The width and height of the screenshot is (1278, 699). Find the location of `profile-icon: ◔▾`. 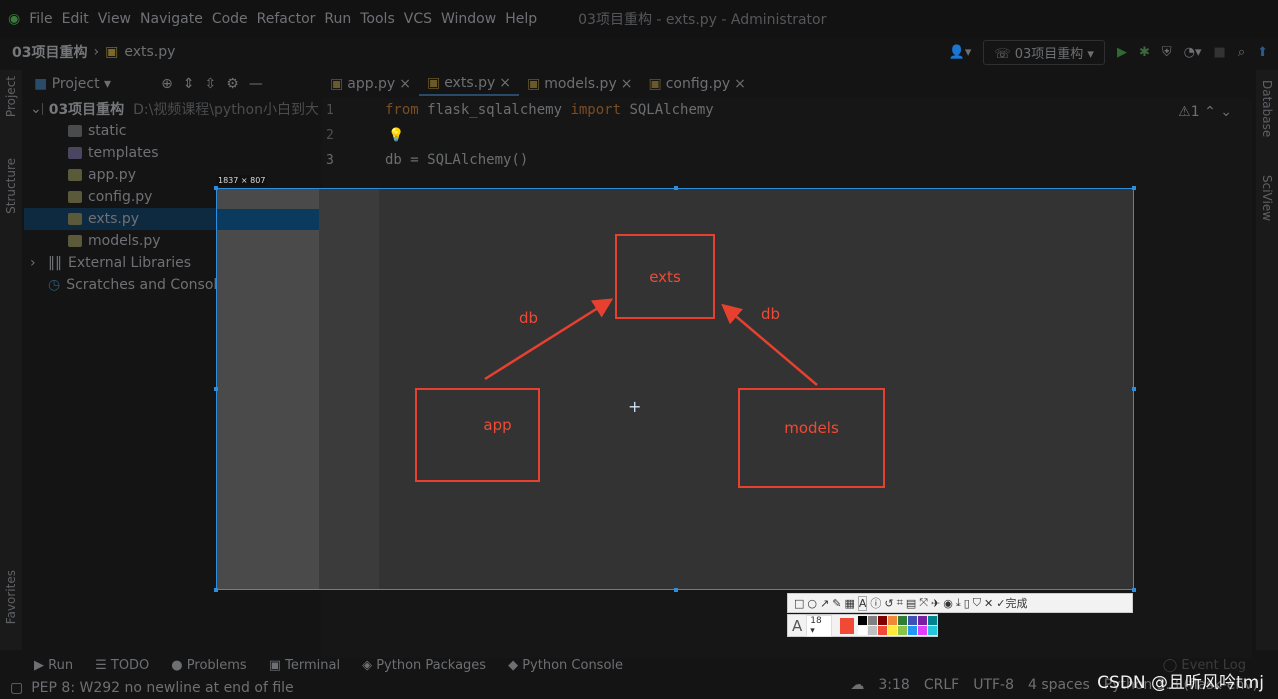

profile-icon: ◔▾ is located at coordinates (1193, 52).